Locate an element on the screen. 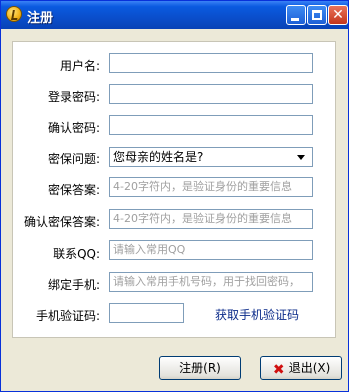  confirm-security-answer-label: 确认密保答案: is located at coordinates (61, 222).